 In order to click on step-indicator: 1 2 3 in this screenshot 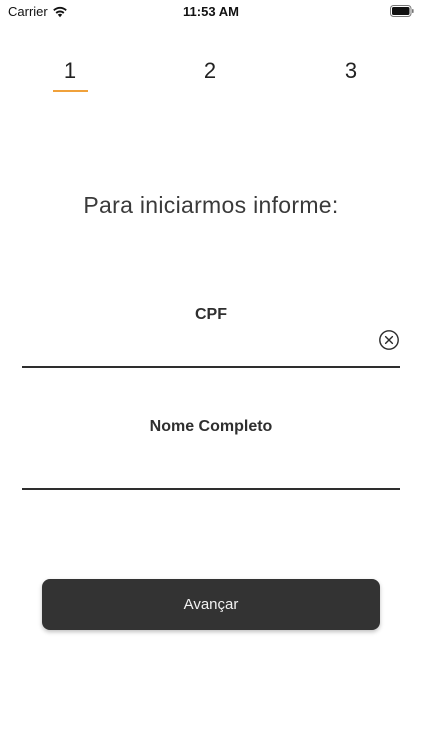, I will do `click(211, 78)`.